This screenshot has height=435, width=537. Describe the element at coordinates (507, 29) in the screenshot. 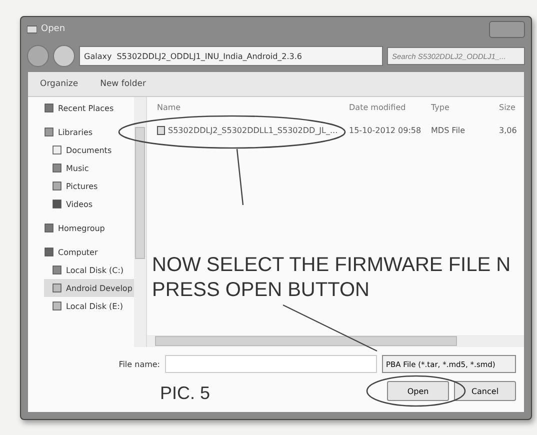

I see `close-button` at that location.